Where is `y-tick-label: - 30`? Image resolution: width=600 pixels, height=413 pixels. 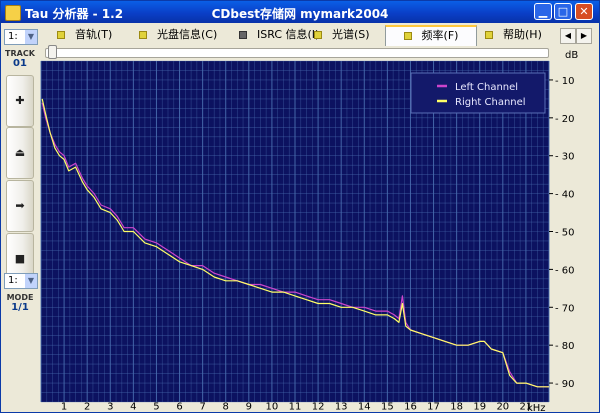 y-tick-label: - 30 is located at coordinates (565, 157).